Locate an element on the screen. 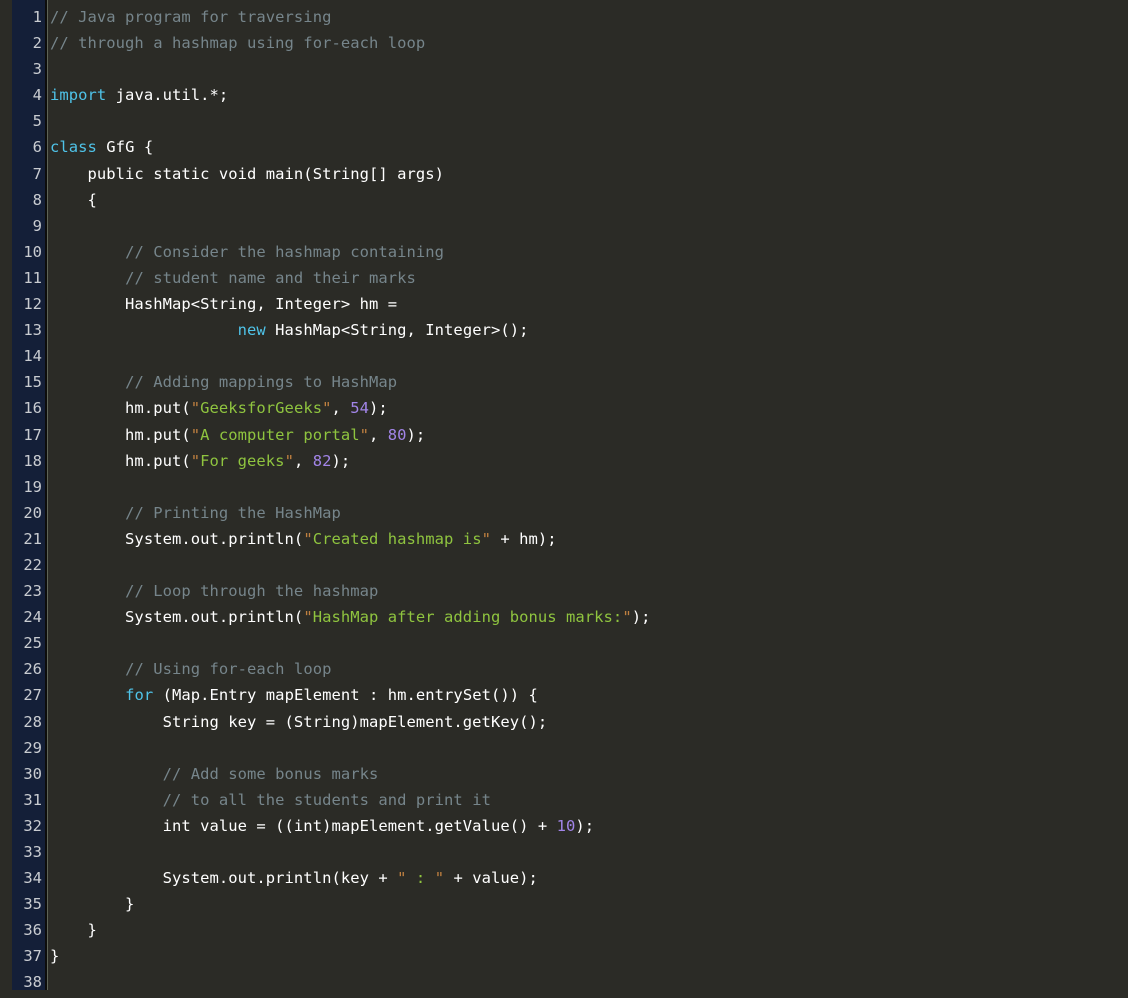 The image size is (1128, 998). code-text: // Adding mappings to HashMap is located at coordinates (223, 382).